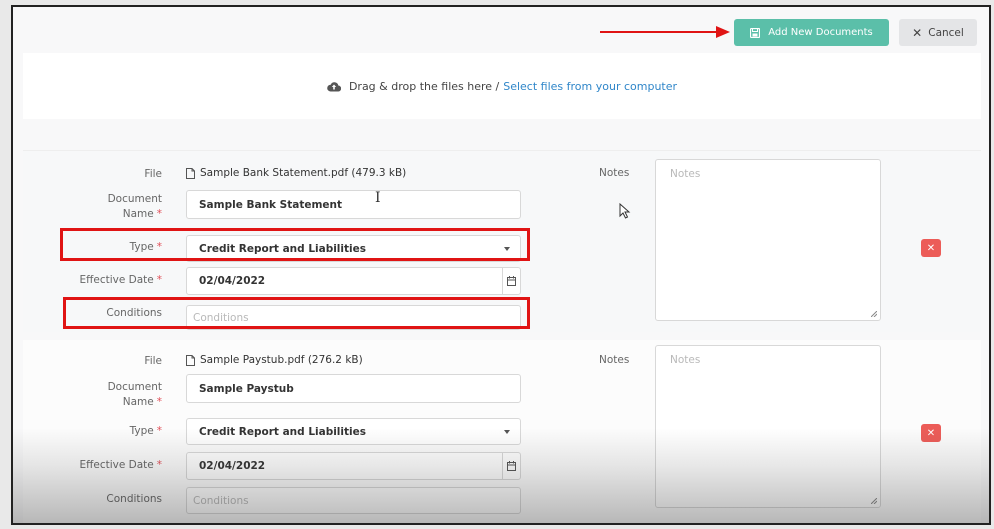 This screenshot has width=994, height=529. Describe the element at coordinates (665, 32) in the screenshot. I see `red-arrow-annotation` at that location.